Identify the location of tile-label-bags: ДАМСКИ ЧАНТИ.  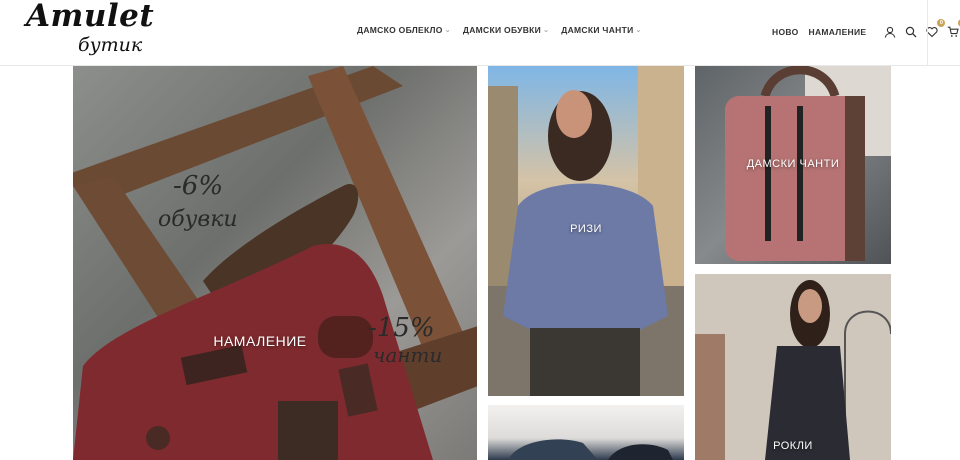
(793, 164).